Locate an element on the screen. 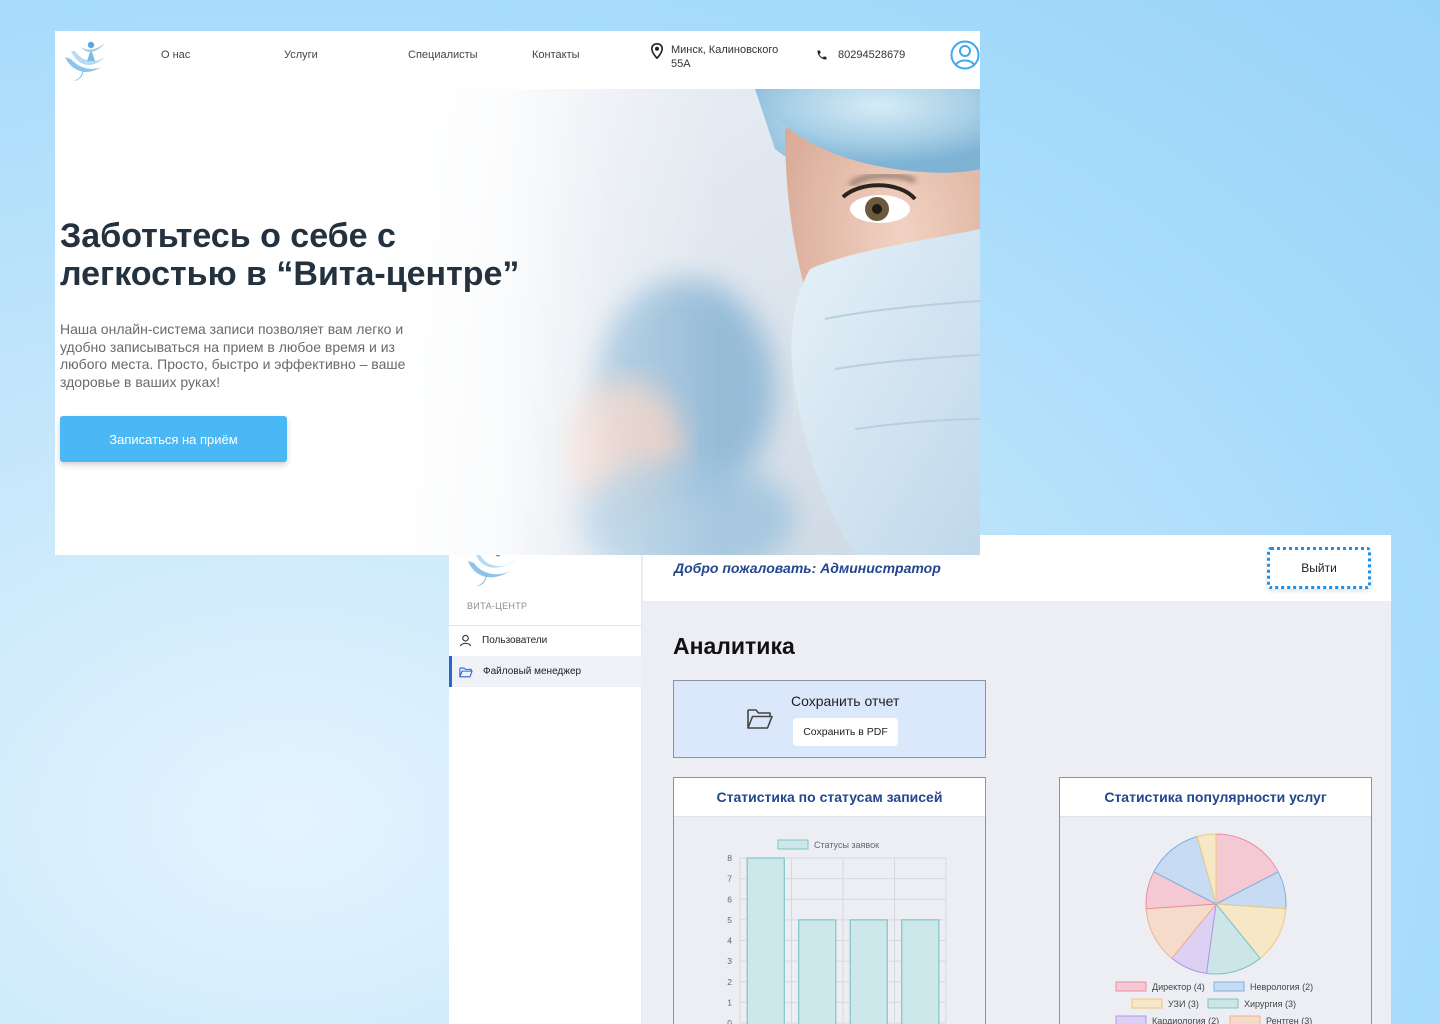 The image size is (1440, 1024). address-text: Минск, Калиновского 55А is located at coordinates (725, 57).